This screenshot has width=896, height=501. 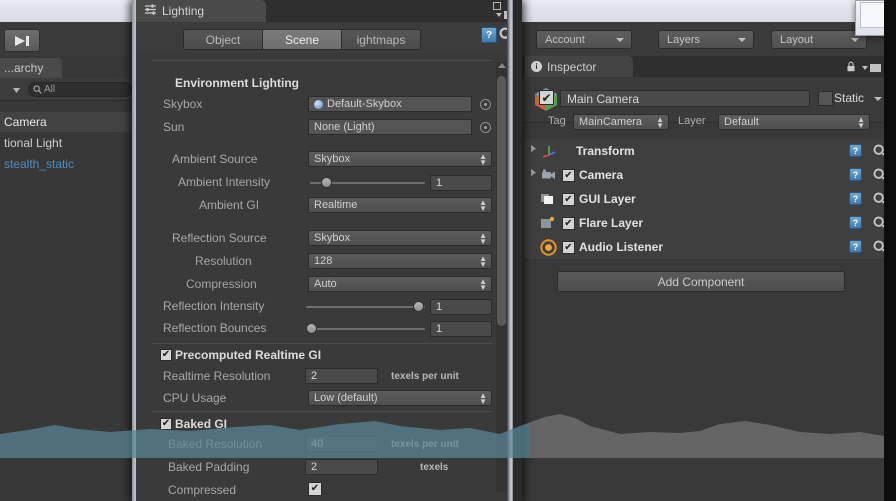 I want to click on tab-inspector: i Inspector, so click(x=579, y=66).